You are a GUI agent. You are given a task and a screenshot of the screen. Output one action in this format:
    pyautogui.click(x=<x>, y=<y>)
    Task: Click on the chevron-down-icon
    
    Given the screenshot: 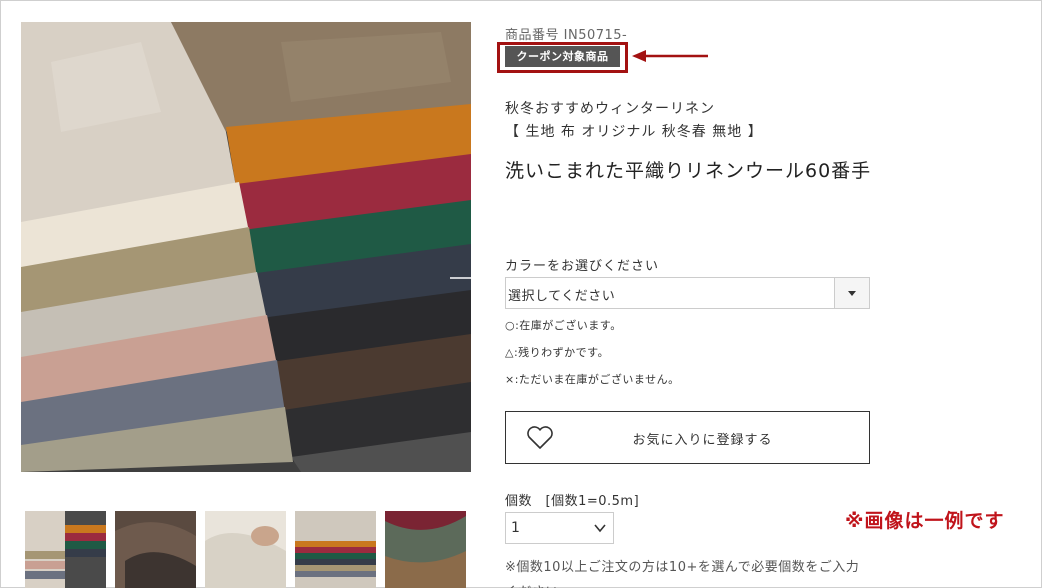 What is the action you would take?
    pyautogui.click(x=600, y=528)
    